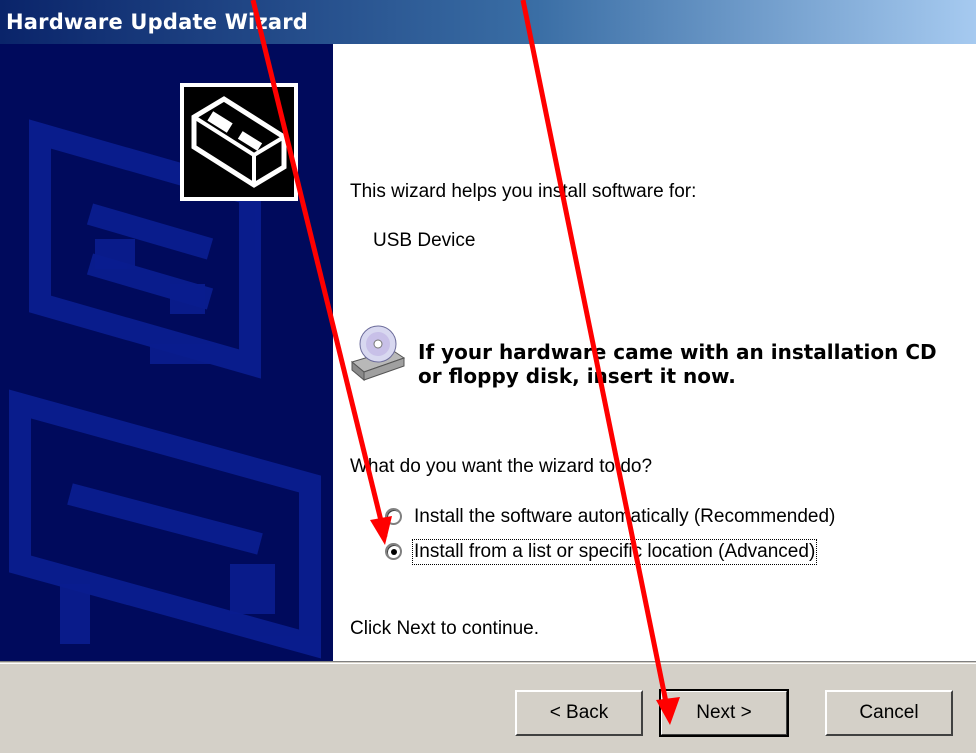 The image size is (976, 753). Describe the element at coordinates (239, 142) in the screenshot. I see `hardware-wizard-icon` at that location.